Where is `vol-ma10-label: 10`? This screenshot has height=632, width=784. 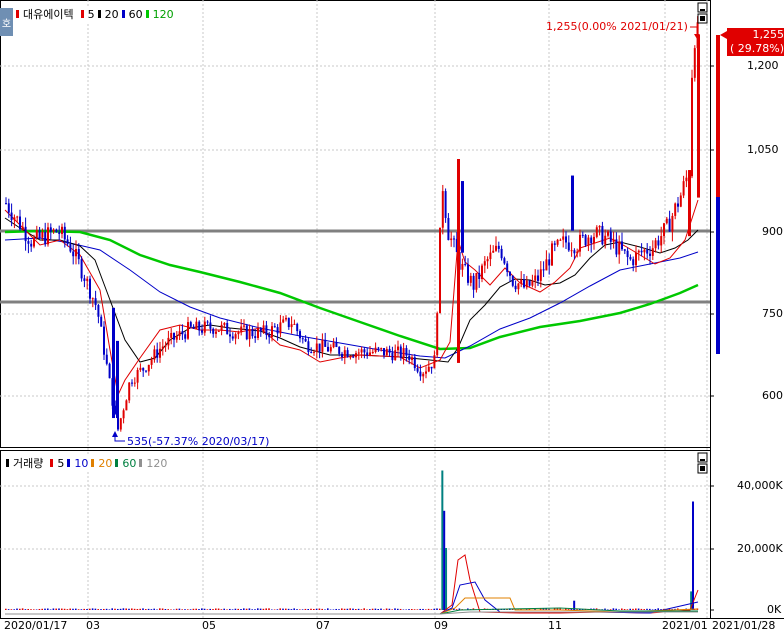
vol-ma10-label: 10 is located at coordinates (81, 463).